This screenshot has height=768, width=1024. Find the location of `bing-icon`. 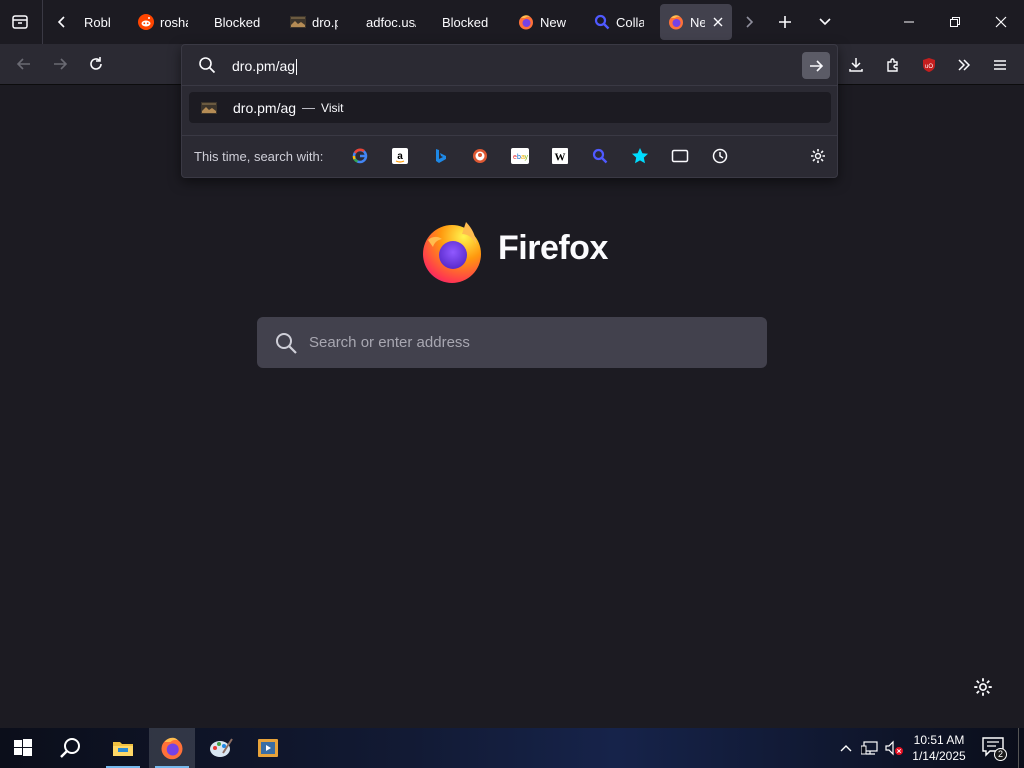

bing-icon is located at coordinates (441, 156).